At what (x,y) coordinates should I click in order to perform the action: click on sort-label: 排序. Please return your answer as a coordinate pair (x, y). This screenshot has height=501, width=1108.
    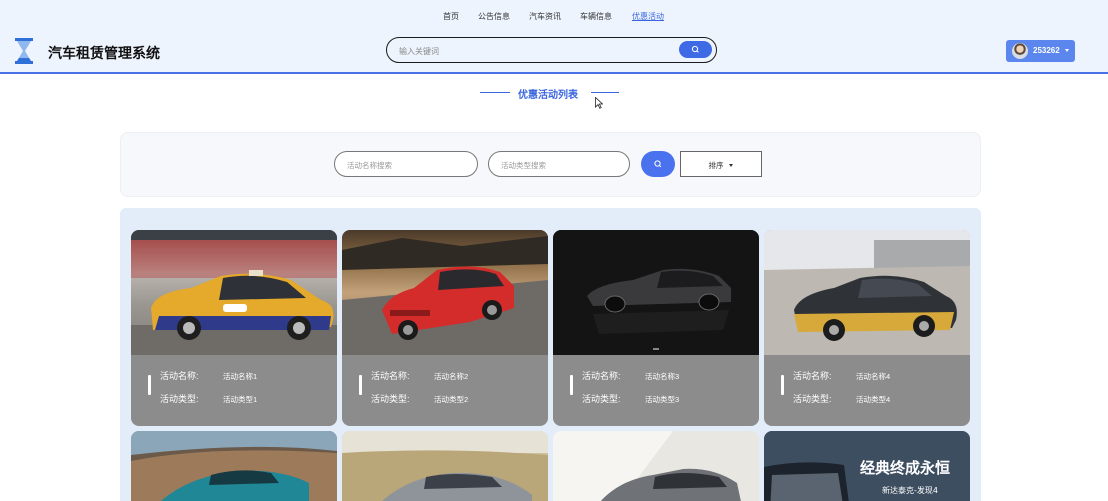
    Looking at the image, I should click on (716, 165).